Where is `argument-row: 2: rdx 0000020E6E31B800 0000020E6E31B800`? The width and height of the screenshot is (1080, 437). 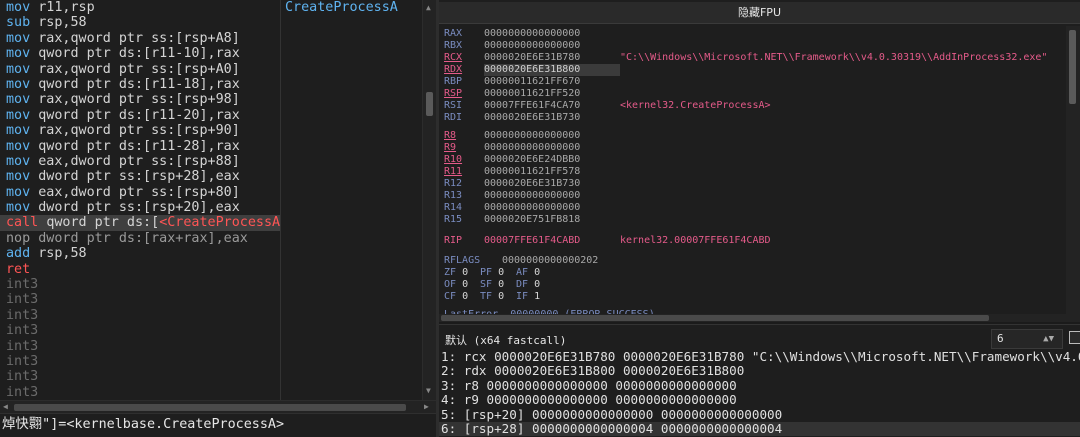 argument-row: 2: rdx 0000020E6E31B800 0000020E6E31B800 is located at coordinates (759, 370).